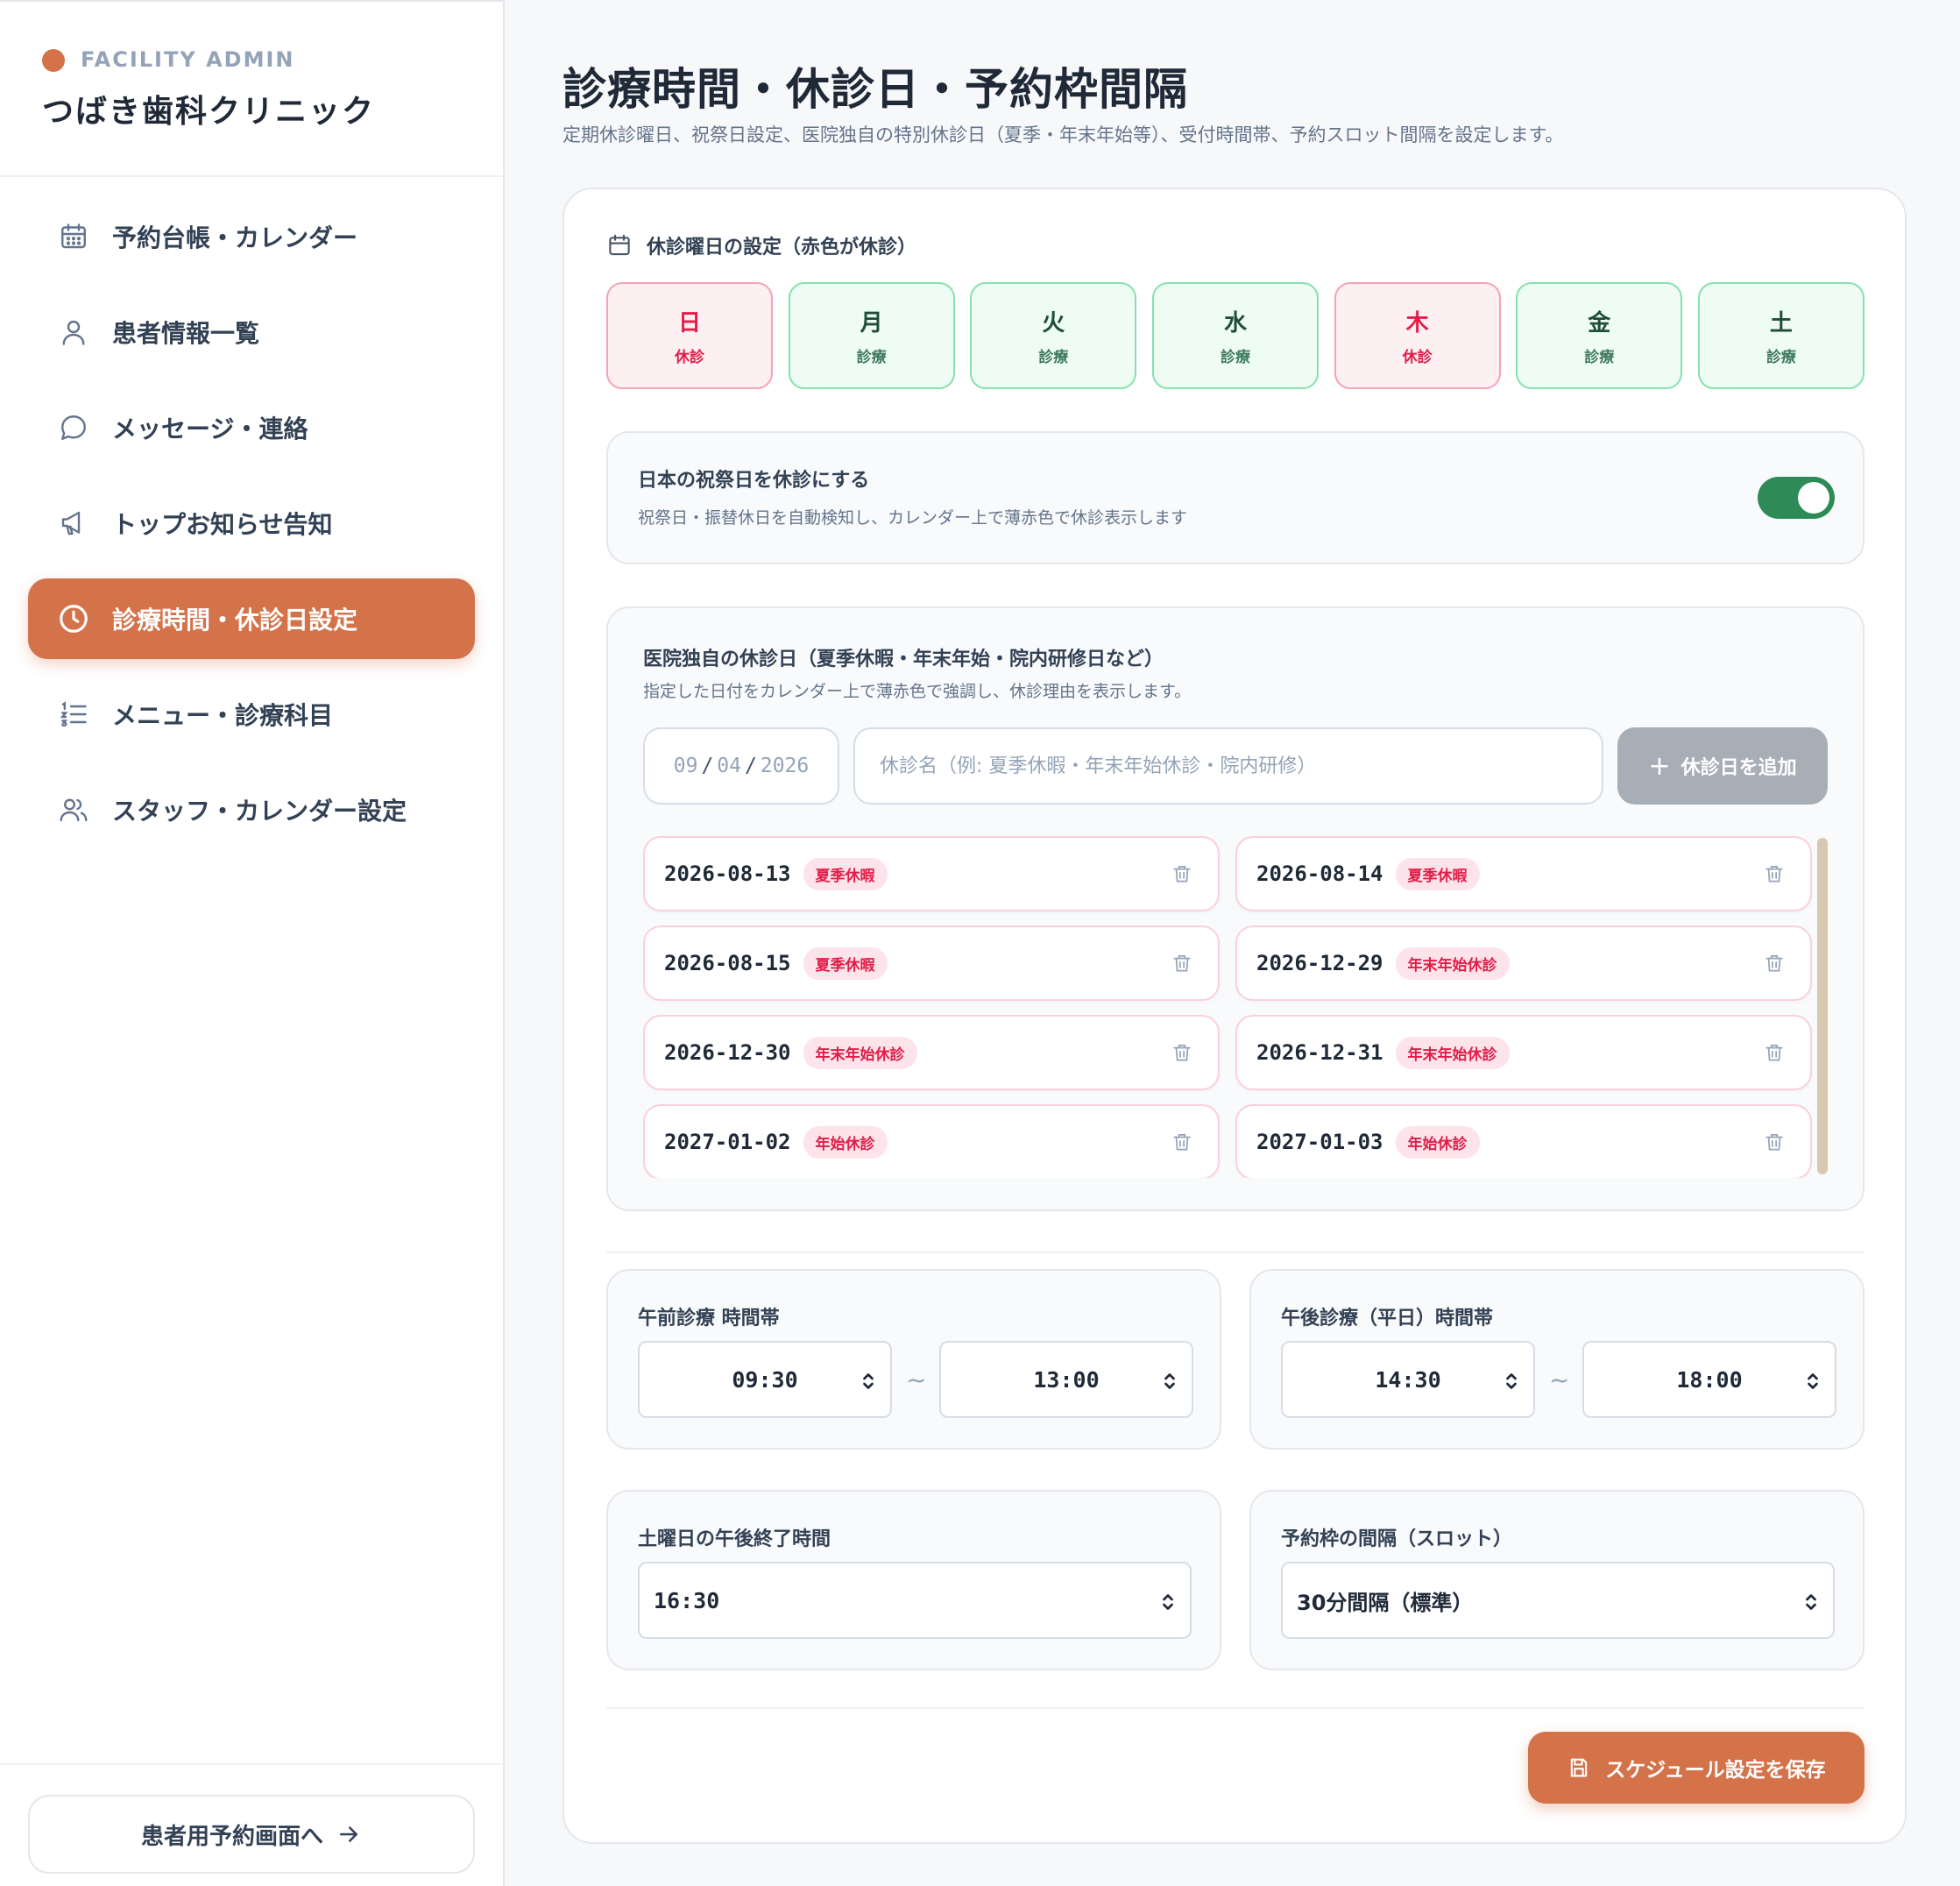  Describe the element at coordinates (73, 523) in the screenshot. I see `megaphone-icon` at that location.